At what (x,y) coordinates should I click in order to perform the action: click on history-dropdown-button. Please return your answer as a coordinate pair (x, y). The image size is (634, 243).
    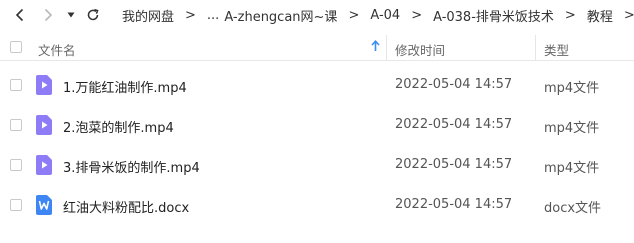
    Looking at the image, I should click on (71, 15).